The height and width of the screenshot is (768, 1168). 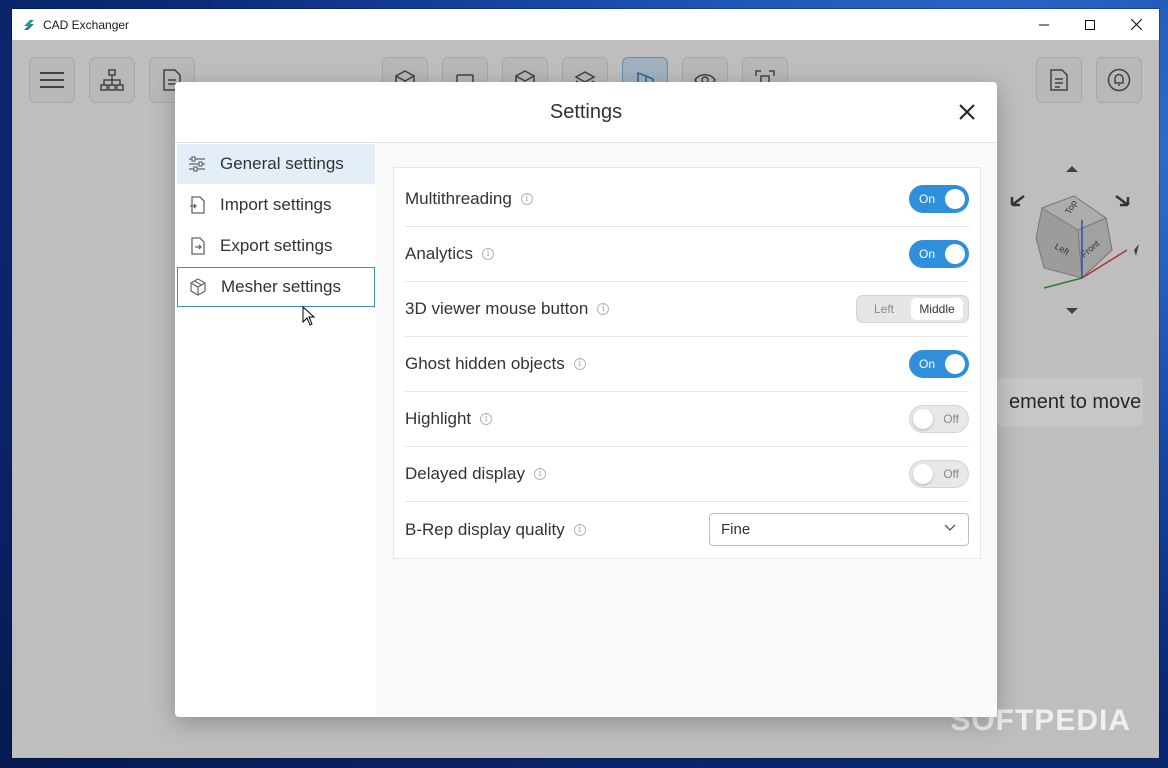 What do you see at coordinates (939, 364) in the screenshot?
I see `ghost-hidden-toggle: On` at bounding box center [939, 364].